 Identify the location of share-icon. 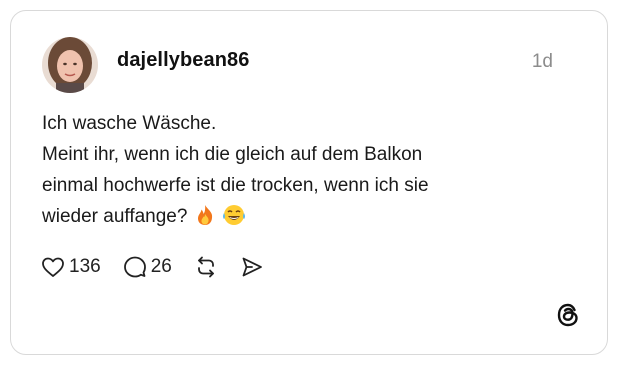
(252, 267).